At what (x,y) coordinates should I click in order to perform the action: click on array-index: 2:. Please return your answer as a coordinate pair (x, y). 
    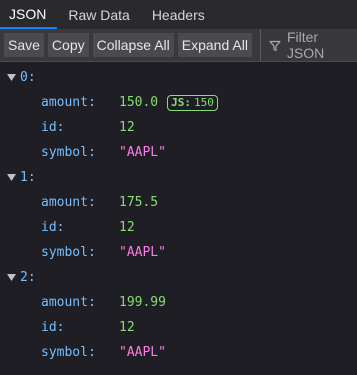
    Looking at the image, I should click on (28, 277).